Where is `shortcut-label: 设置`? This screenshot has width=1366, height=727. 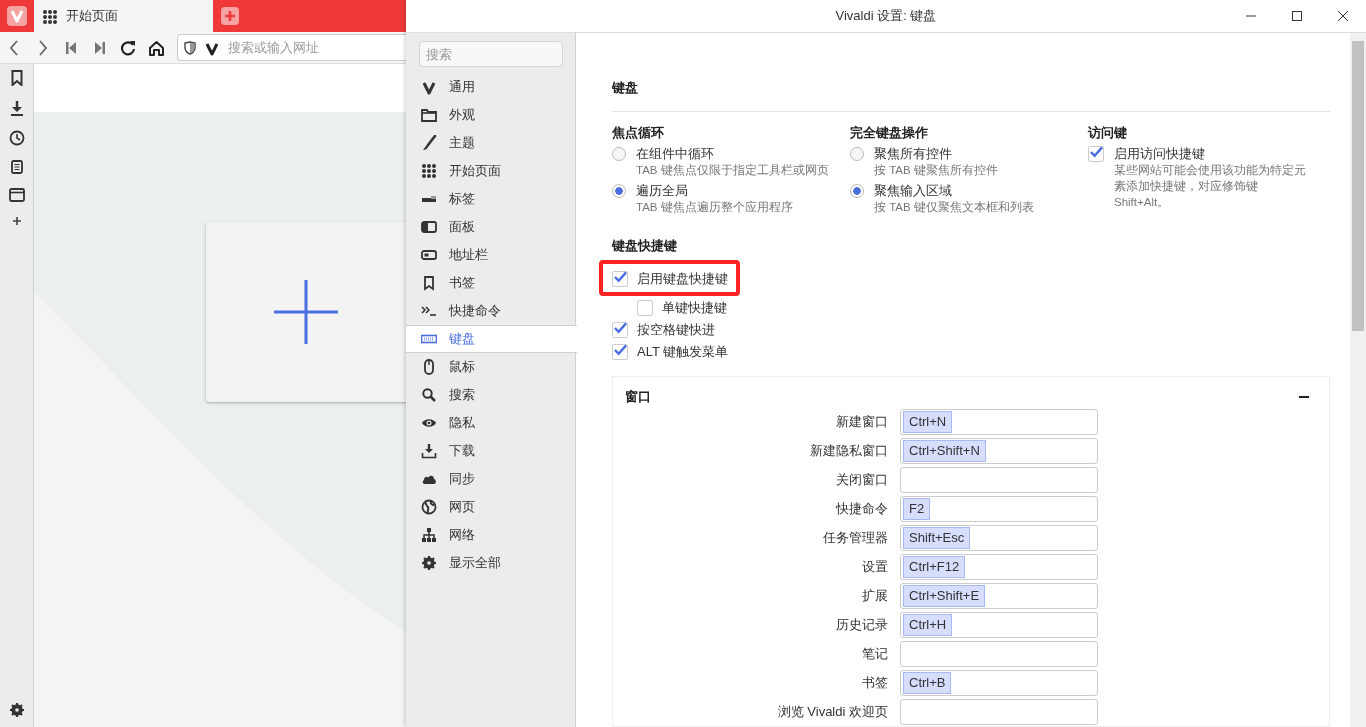 shortcut-label: 设置 is located at coordinates (874, 566).